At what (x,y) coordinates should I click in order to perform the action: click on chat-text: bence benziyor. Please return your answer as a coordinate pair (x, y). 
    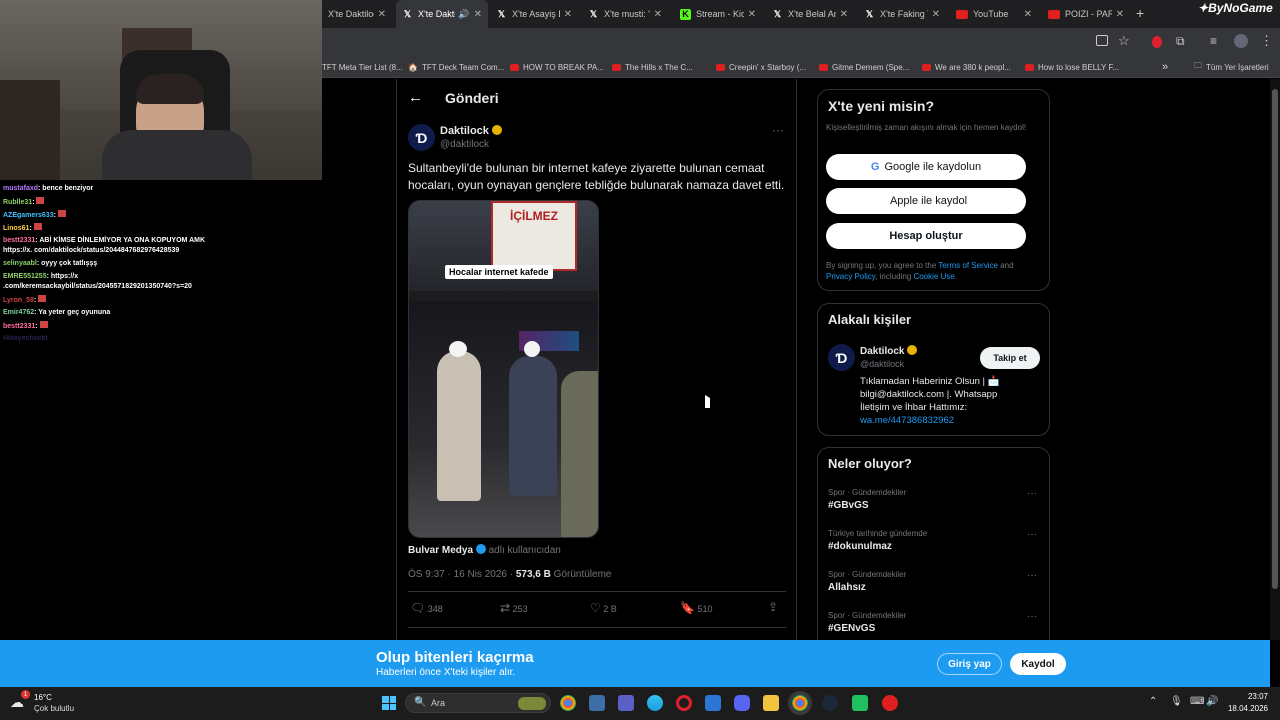
    Looking at the image, I should click on (68, 188).